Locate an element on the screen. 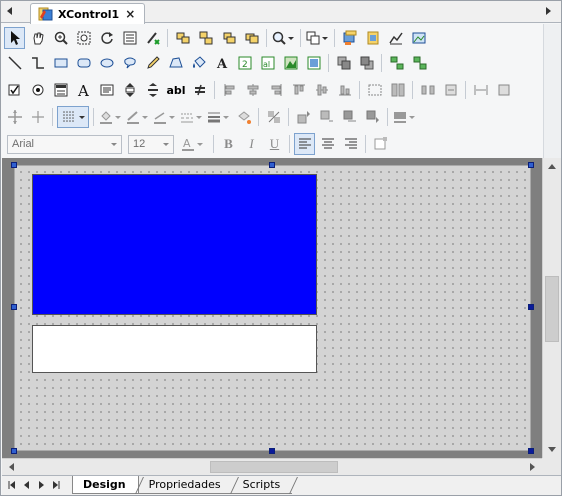 The width and height of the screenshot is (562, 496). move-button is located at coordinates (14, 117).